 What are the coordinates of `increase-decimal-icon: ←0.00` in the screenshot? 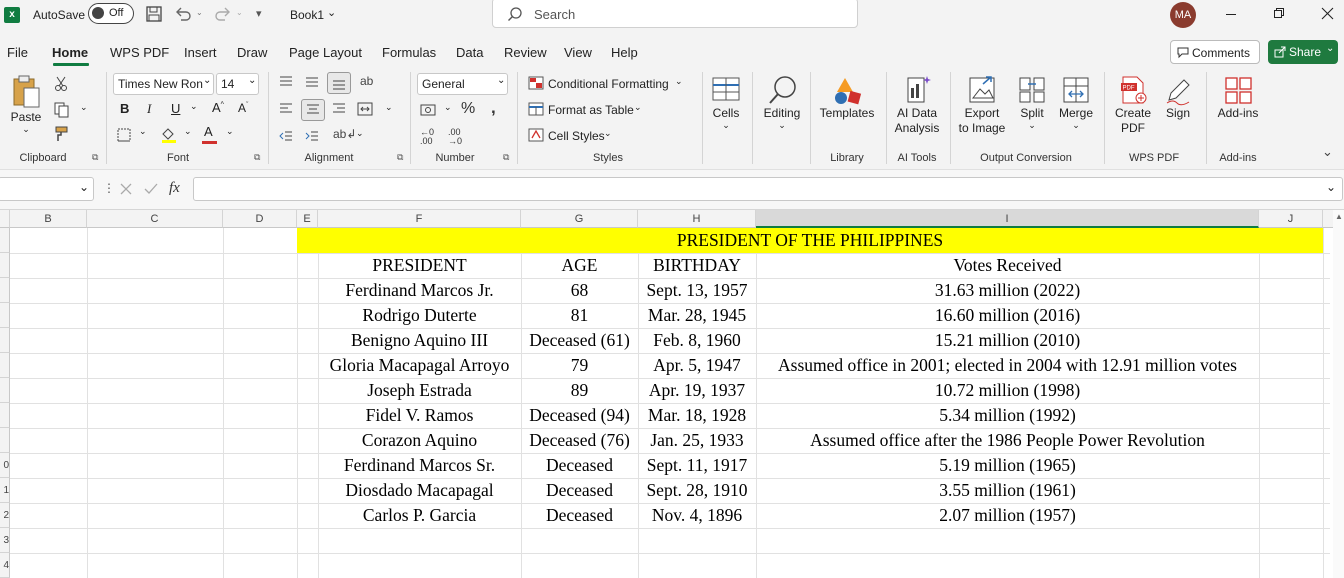 It's located at (427, 137).